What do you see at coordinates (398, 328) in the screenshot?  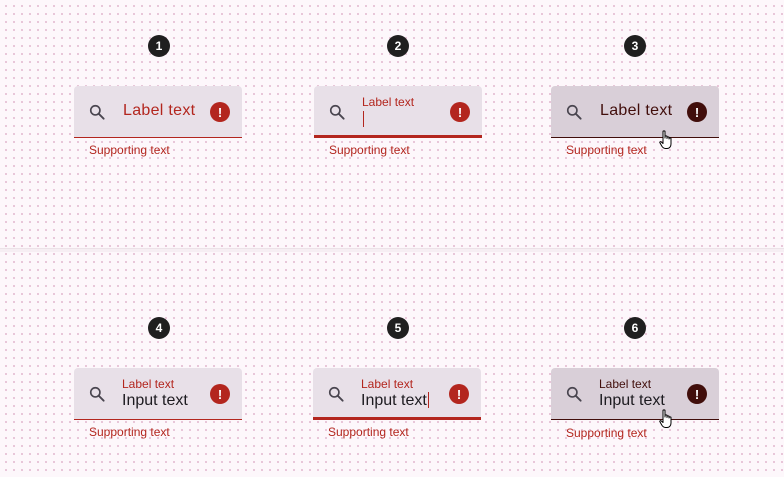 I see `state-badge-5: 5` at bounding box center [398, 328].